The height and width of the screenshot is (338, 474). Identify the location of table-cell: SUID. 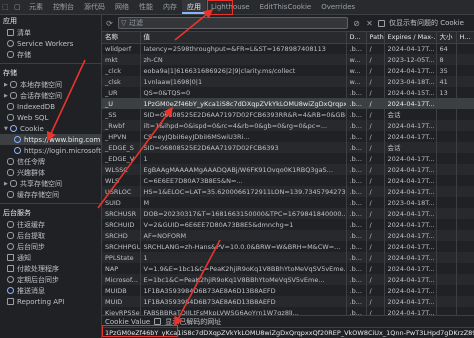
(121, 202).